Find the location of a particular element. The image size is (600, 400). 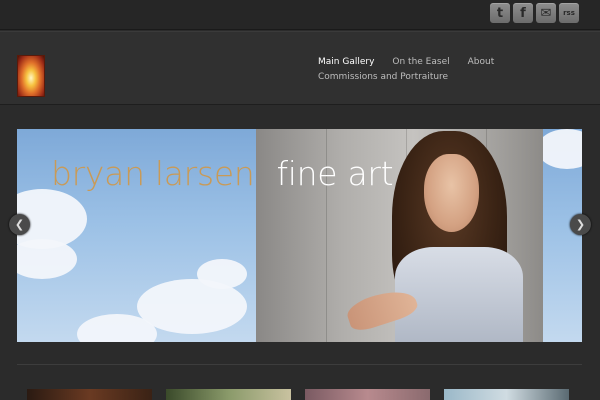

email-icon: ✉ is located at coordinates (546, 13).